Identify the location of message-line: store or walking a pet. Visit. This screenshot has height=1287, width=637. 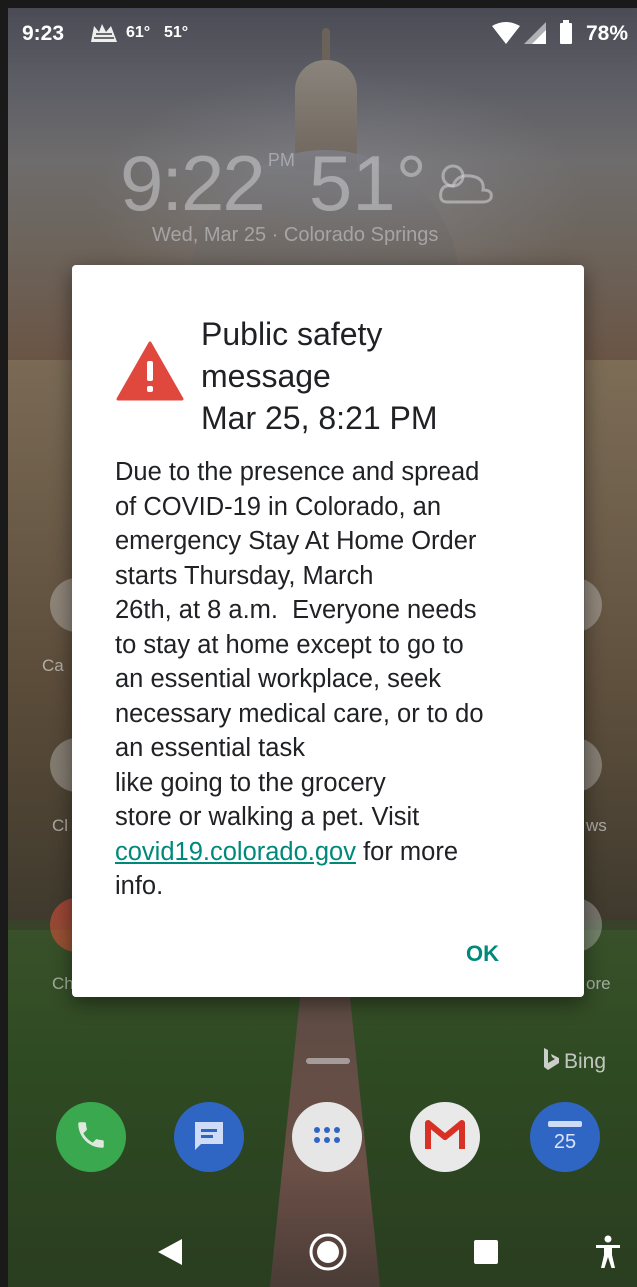
(267, 817).